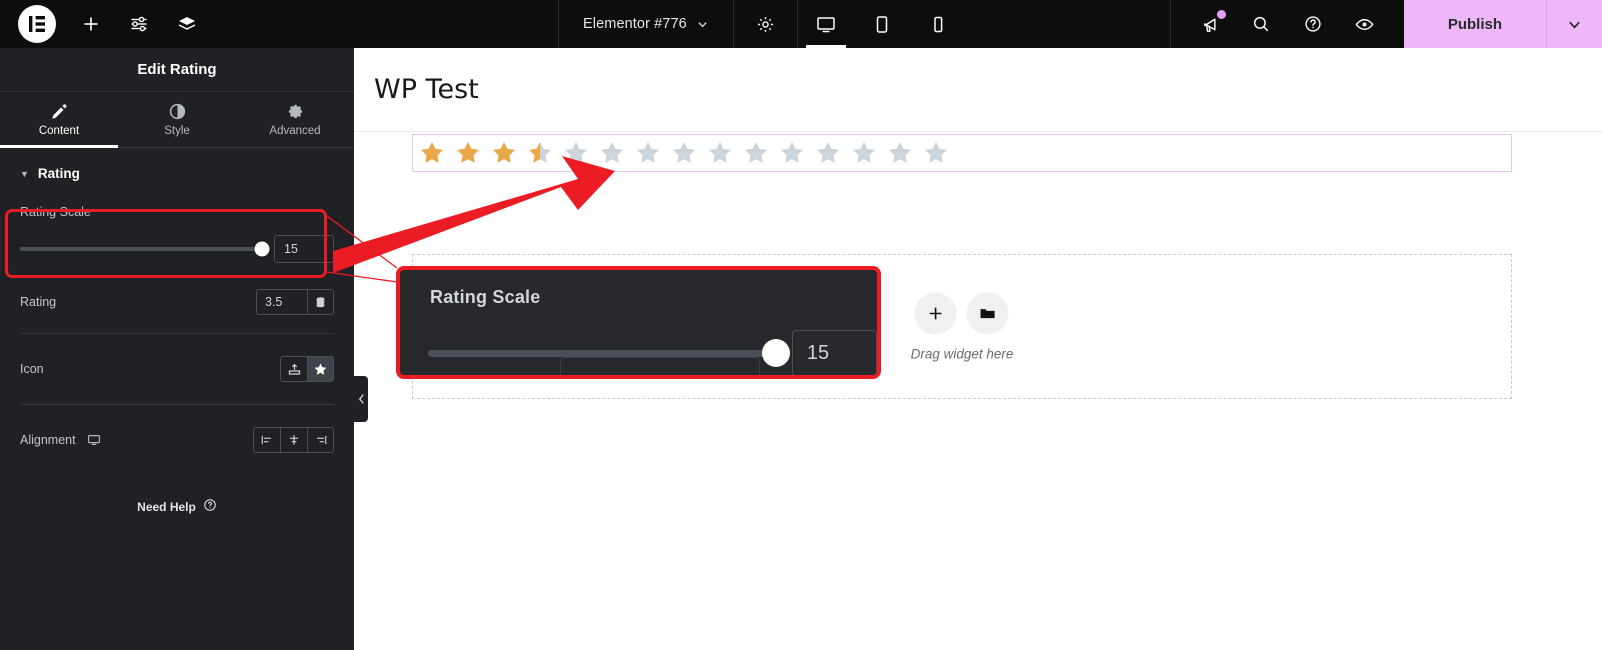 This screenshot has height=650, width=1602. Describe the element at coordinates (660, 366) in the screenshot. I see `callout-partial-field` at that location.